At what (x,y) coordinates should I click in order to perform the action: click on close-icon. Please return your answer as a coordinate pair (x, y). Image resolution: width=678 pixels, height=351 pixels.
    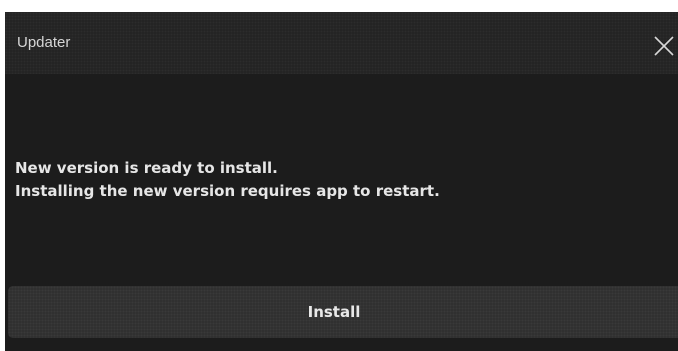
    Looking at the image, I should click on (664, 46).